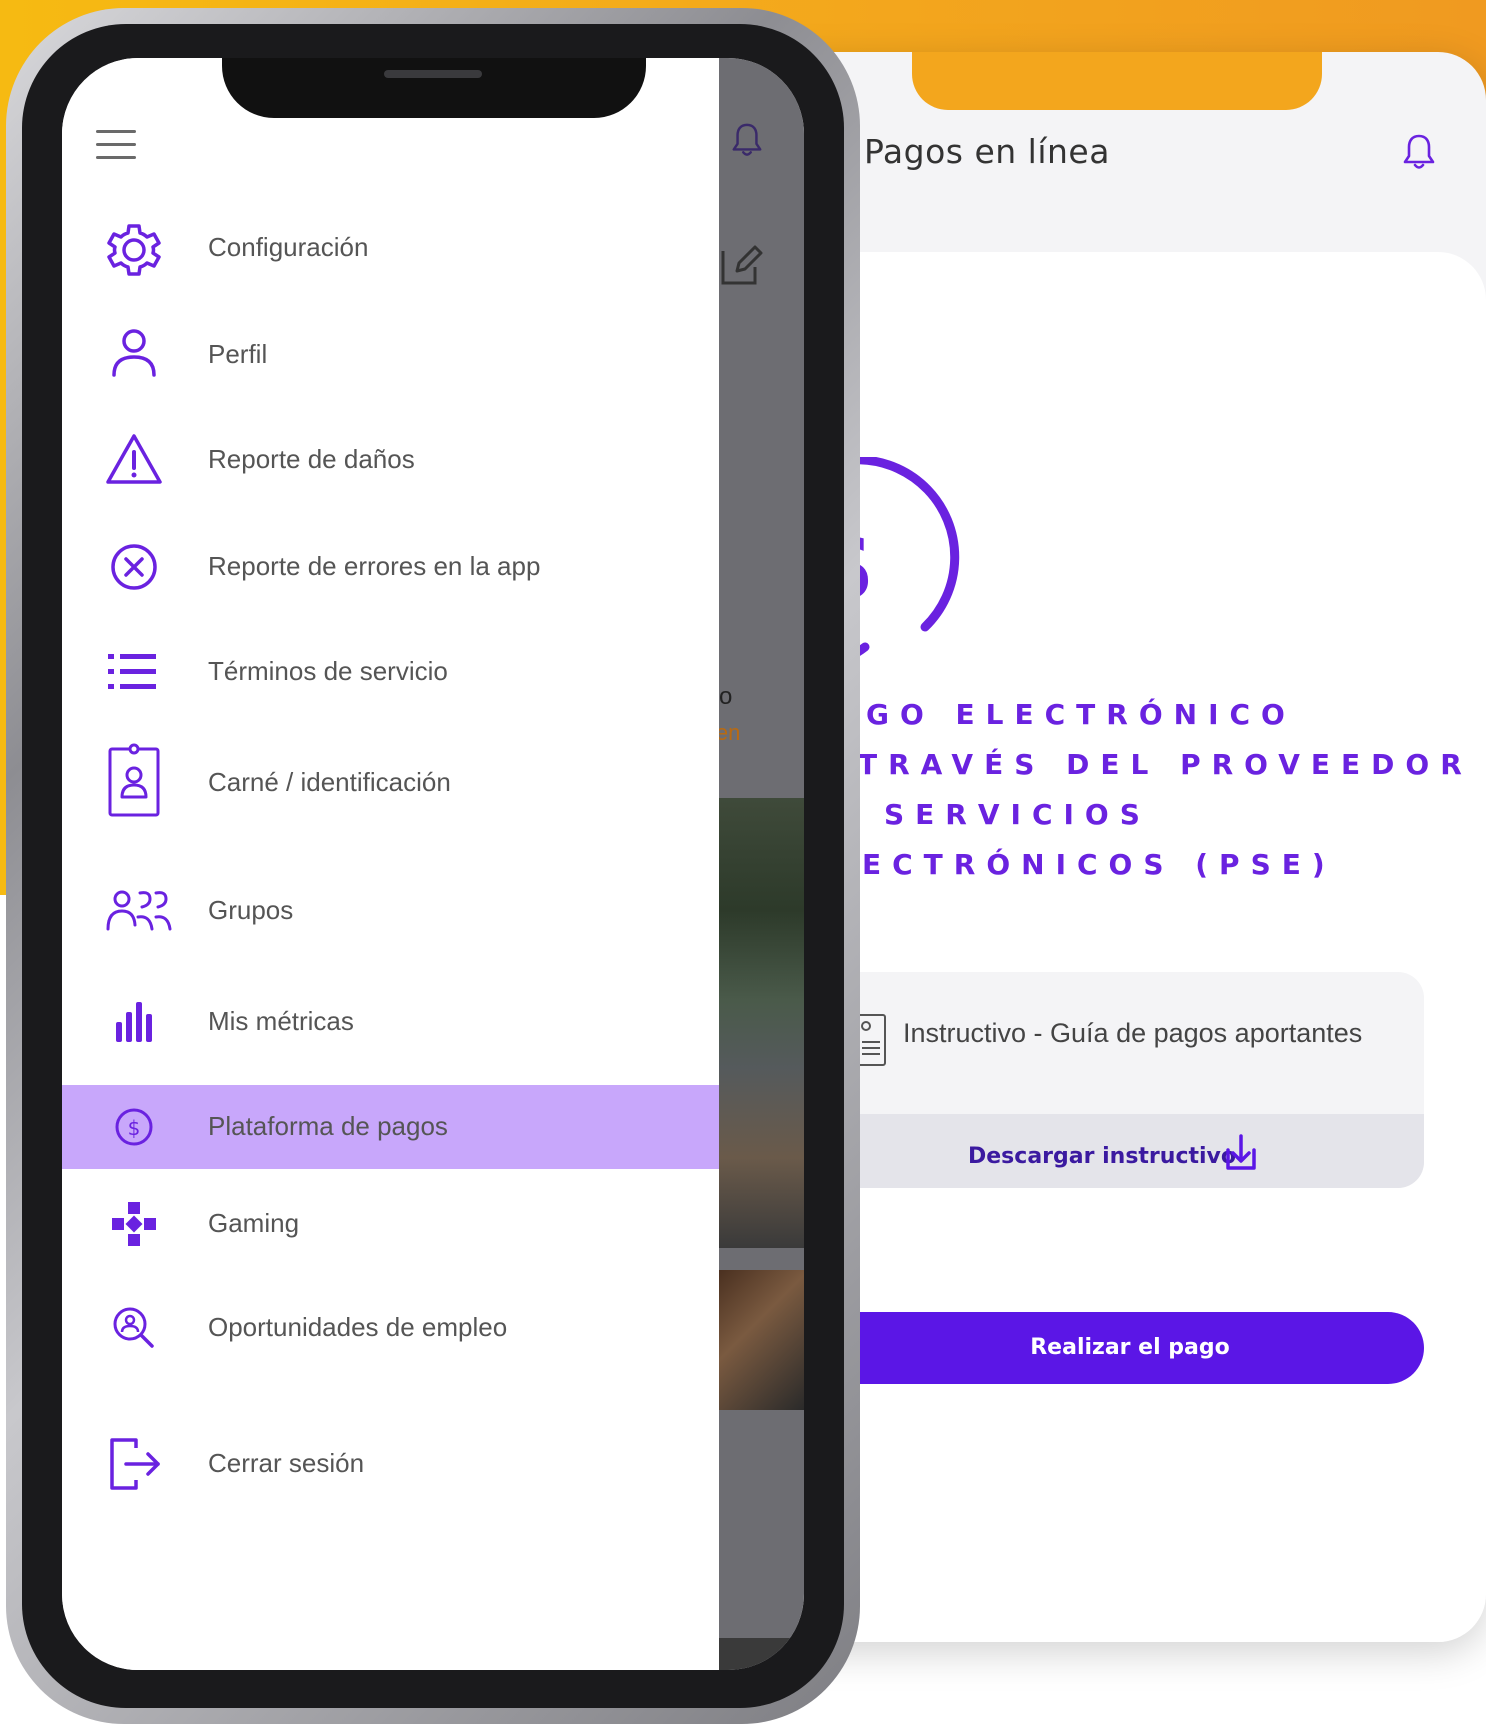 This screenshot has height=1730, width=1486. Describe the element at coordinates (116, 147) in the screenshot. I see `menu-icon` at that location.